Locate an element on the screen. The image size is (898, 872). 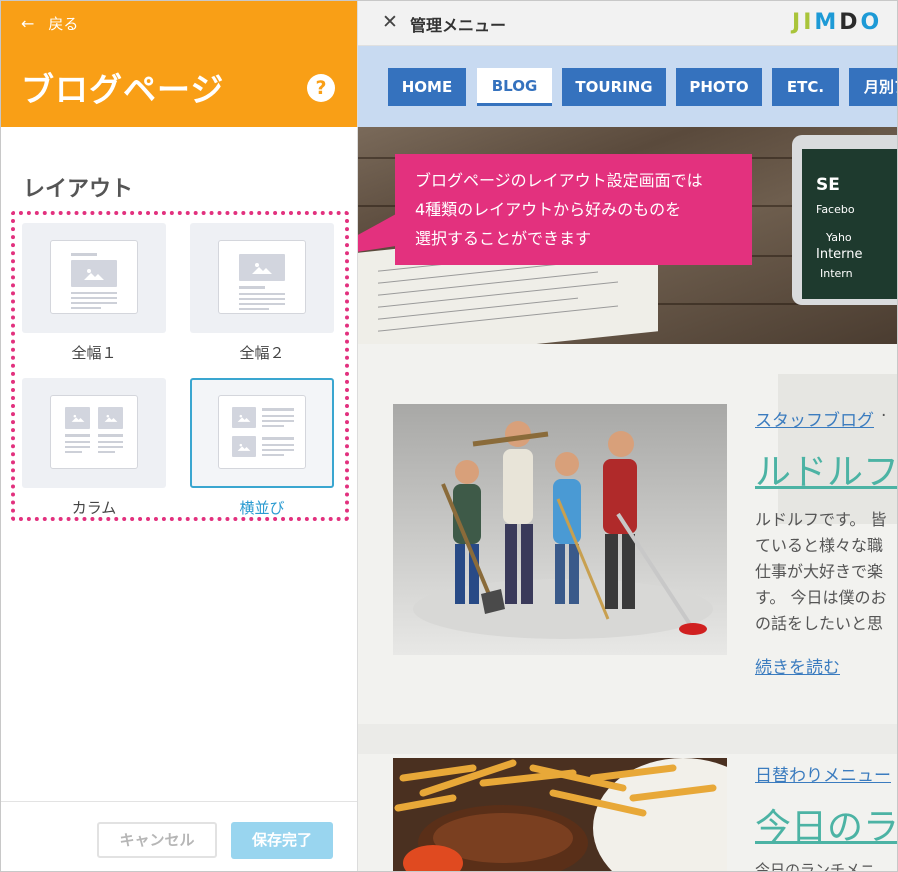
screen-text: Yaho is located at coordinates (839, 237).